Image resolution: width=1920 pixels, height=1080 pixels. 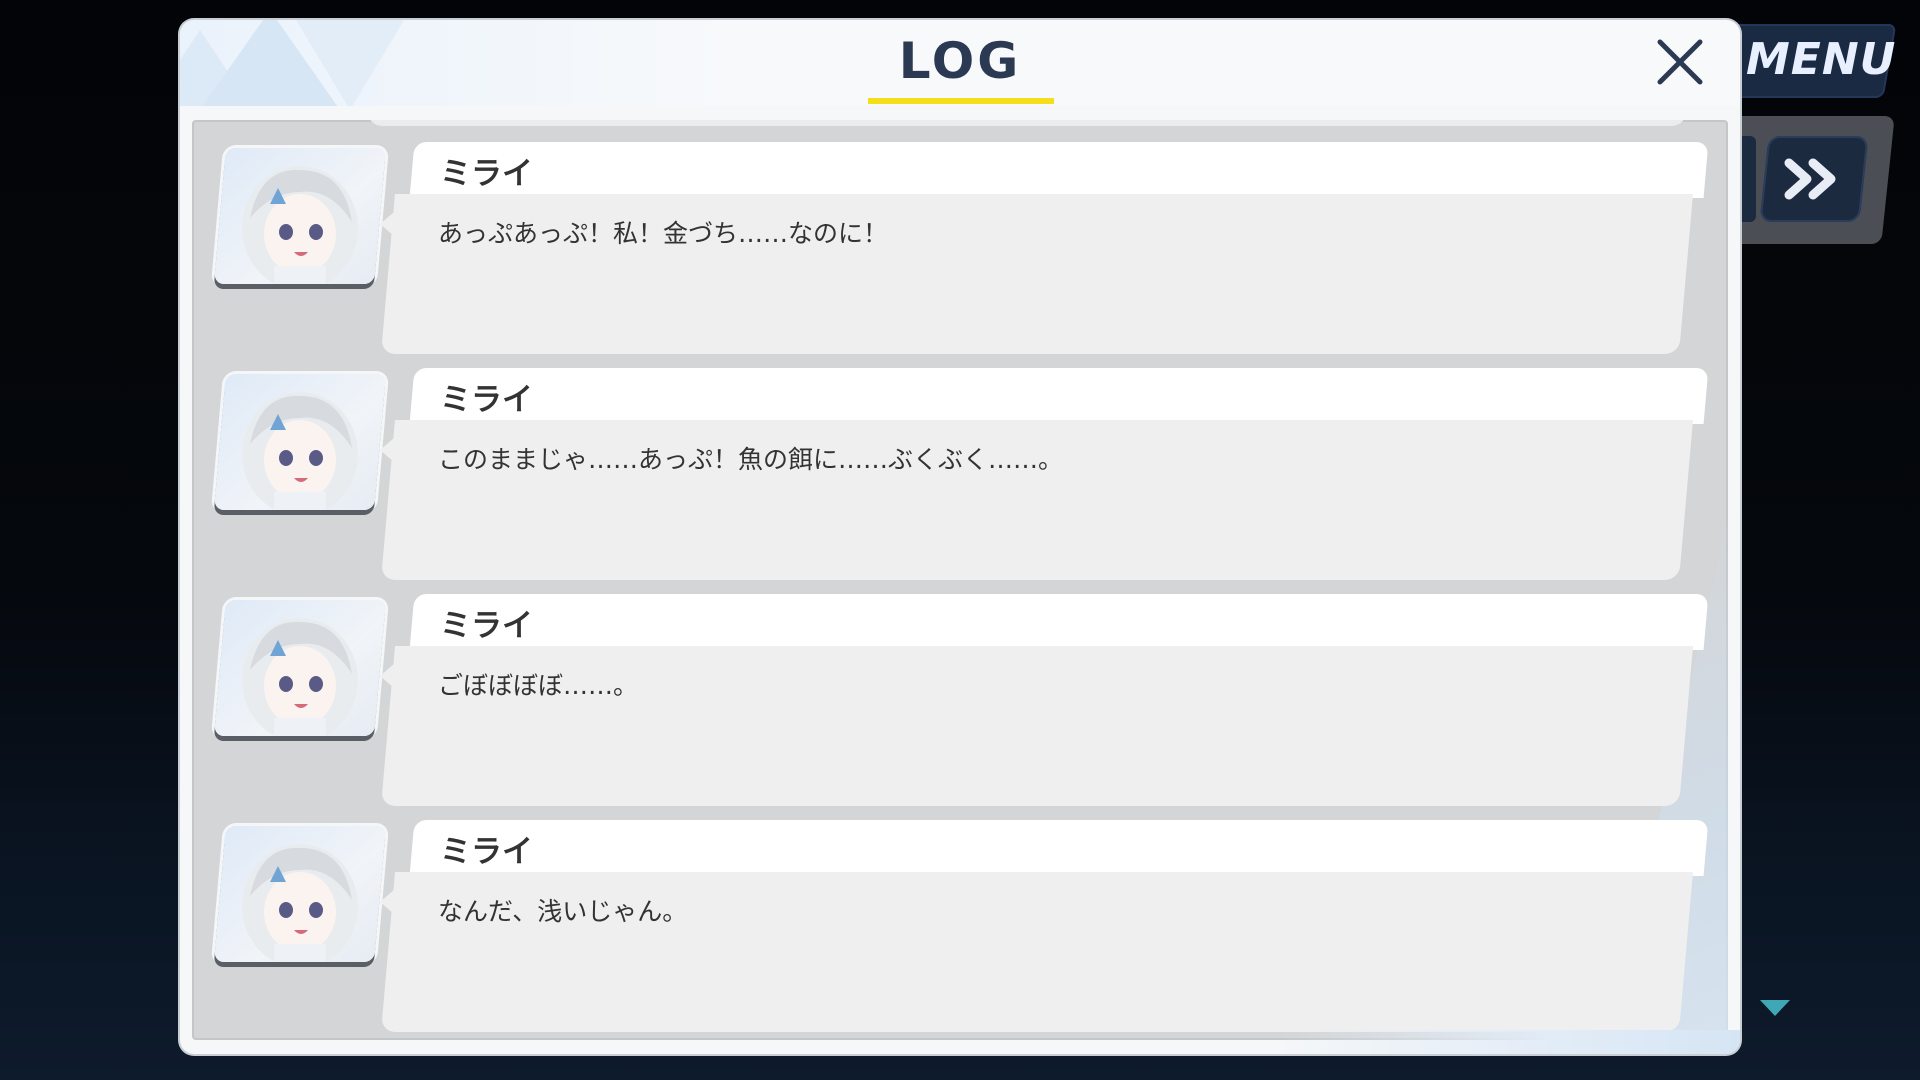 I want to click on scroll-down-icon, so click(x=1775, y=1008).